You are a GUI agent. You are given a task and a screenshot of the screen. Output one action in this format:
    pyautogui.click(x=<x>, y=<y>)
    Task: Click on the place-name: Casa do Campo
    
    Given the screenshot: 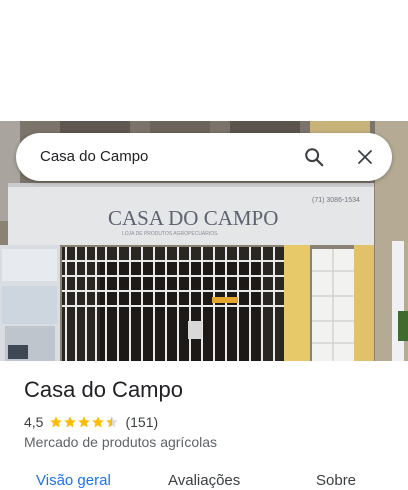 What is the action you would take?
    pyautogui.click(x=103, y=389)
    